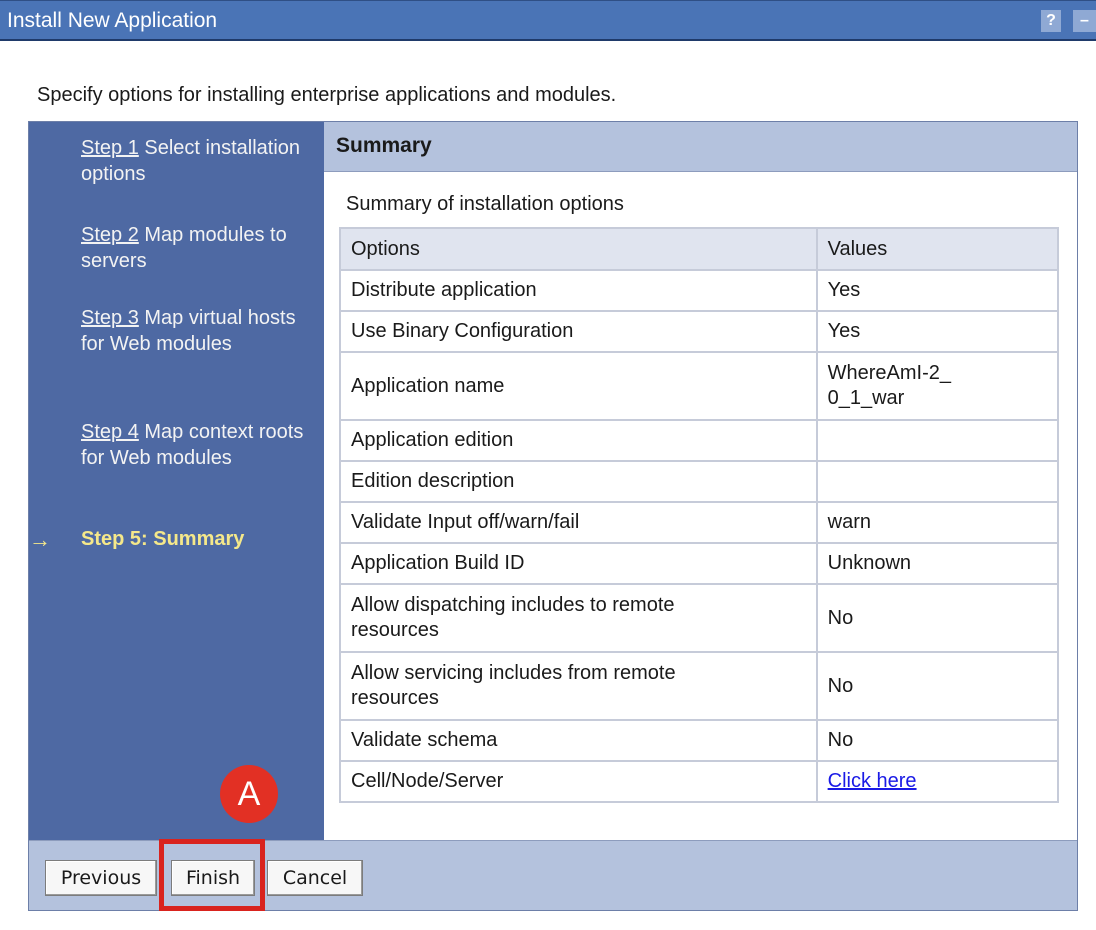 This screenshot has width=1096, height=930. Describe the element at coordinates (937, 563) in the screenshot. I see `value-cell: Unknown` at that location.